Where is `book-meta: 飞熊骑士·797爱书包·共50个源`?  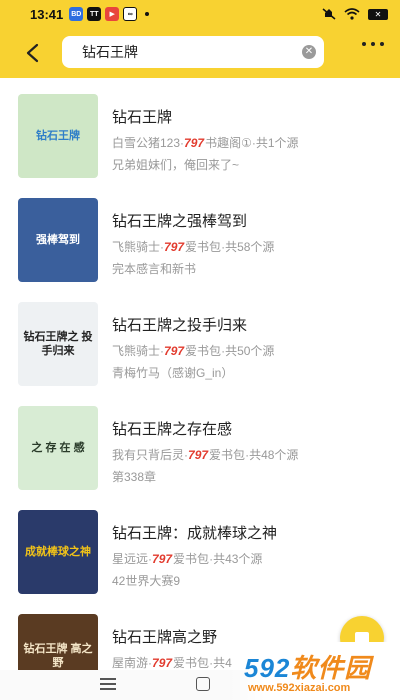 book-meta: 飞熊骑士·797爱书包·共50个源 is located at coordinates (193, 350).